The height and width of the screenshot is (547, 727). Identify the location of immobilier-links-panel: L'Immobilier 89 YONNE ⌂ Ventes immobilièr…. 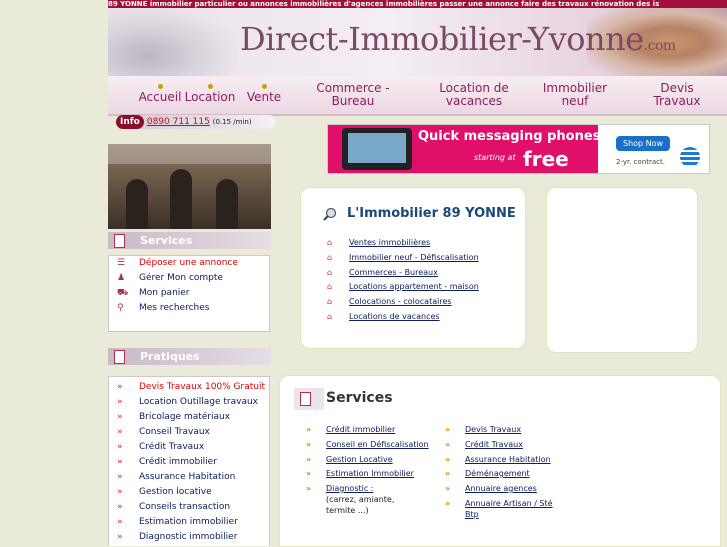
(413, 268).